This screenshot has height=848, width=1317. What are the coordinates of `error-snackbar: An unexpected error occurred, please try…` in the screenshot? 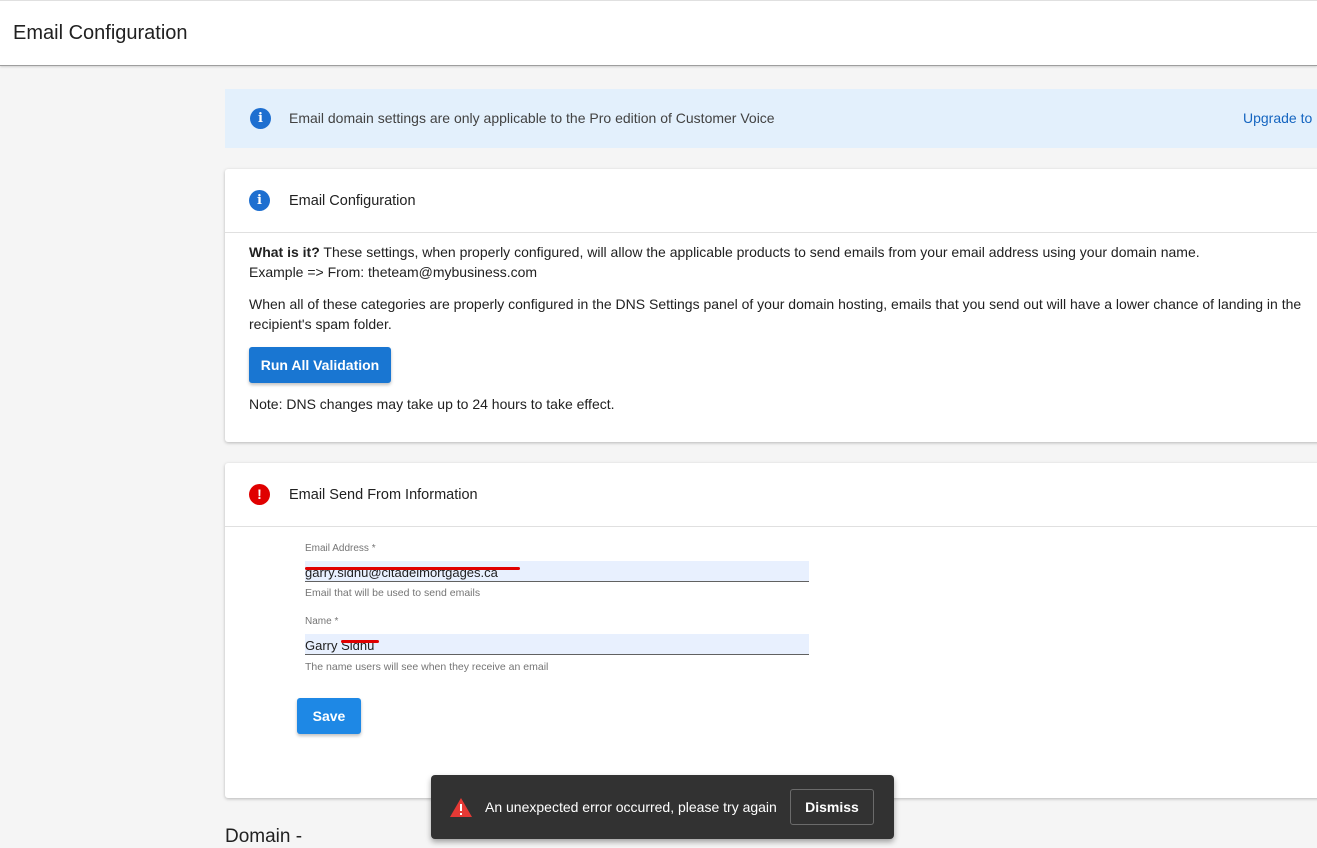 It's located at (662, 807).